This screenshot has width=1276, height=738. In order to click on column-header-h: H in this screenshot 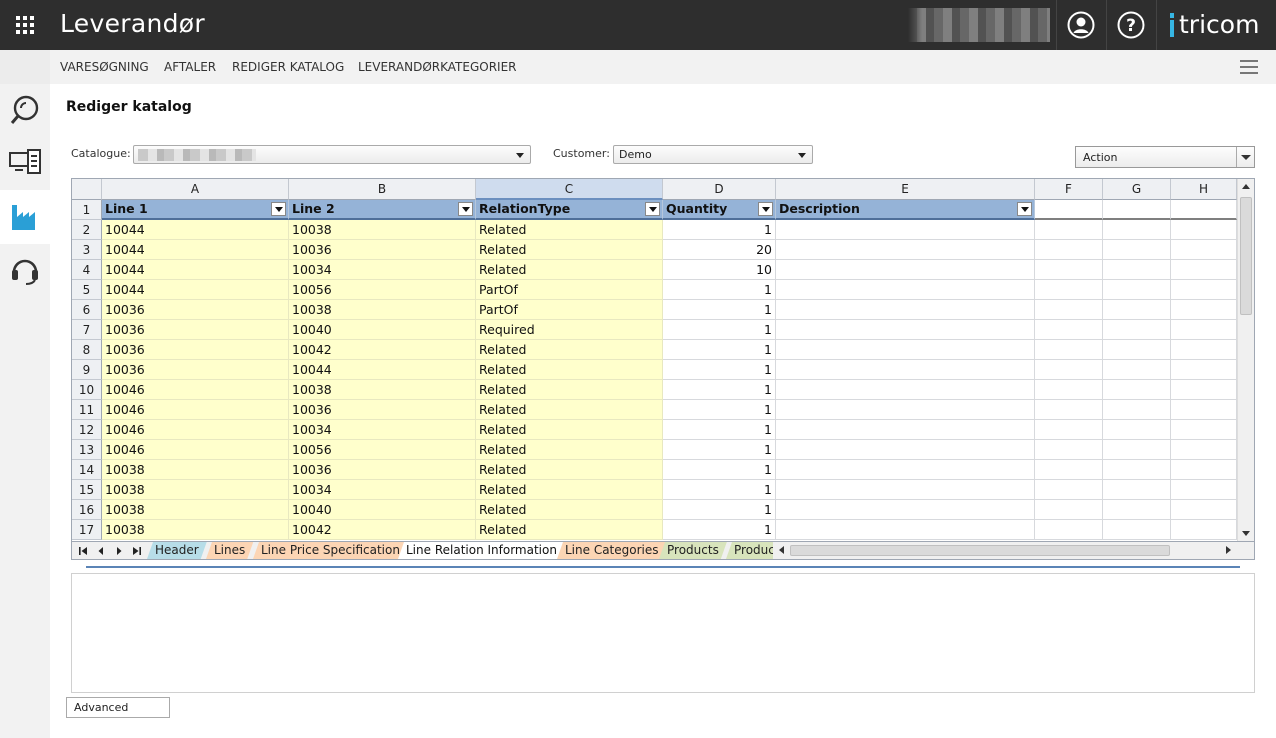, I will do `click(1204, 189)`.